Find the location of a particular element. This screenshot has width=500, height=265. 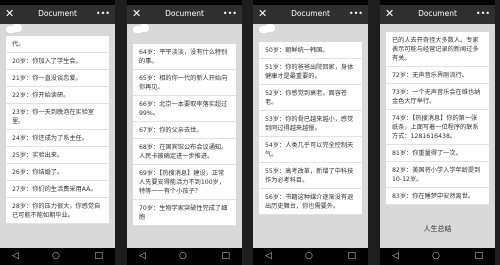

list-item: 28岁：你的压力很大，你感觉自己可能不能如期毕业。 is located at coordinates (57, 211).